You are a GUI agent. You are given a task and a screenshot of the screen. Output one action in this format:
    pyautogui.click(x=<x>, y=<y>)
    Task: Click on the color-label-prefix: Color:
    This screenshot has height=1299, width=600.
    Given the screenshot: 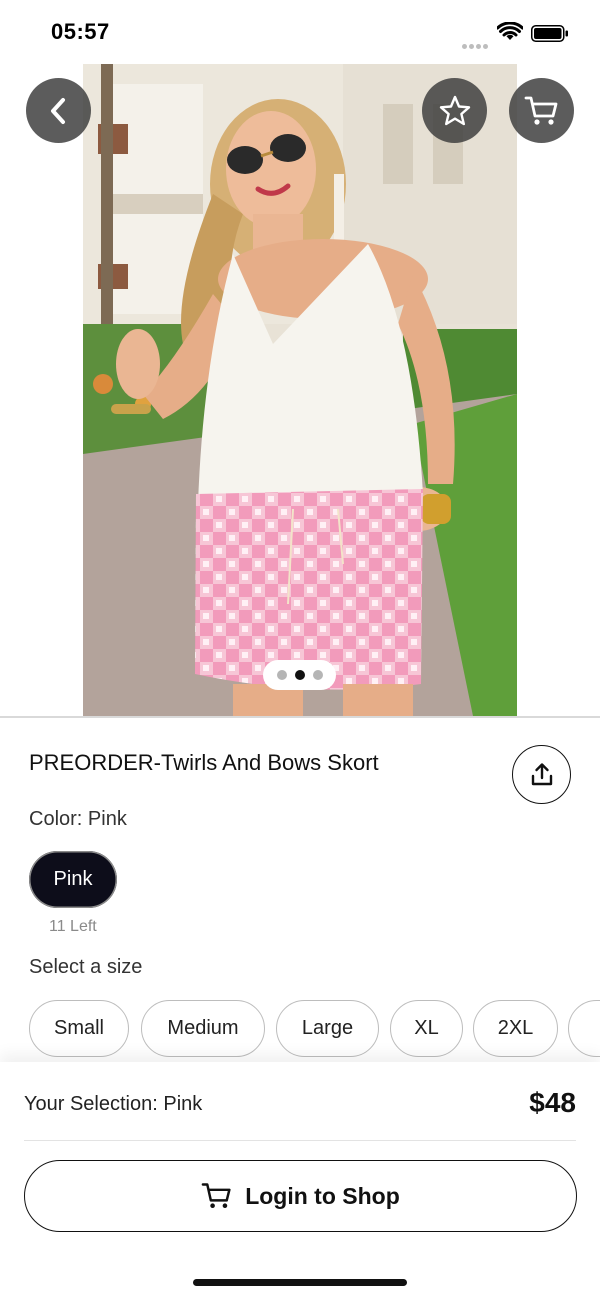 What is the action you would take?
    pyautogui.click(x=58, y=819)
    